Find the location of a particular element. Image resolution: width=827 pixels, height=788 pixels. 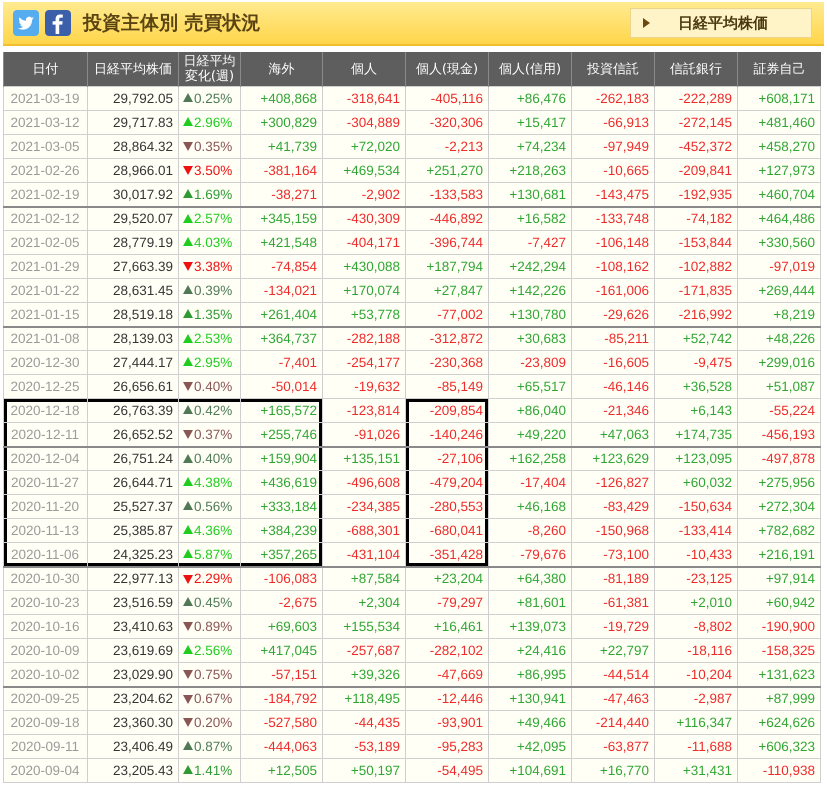

table-cell: +60,032 is located at coordinates (696, 482).